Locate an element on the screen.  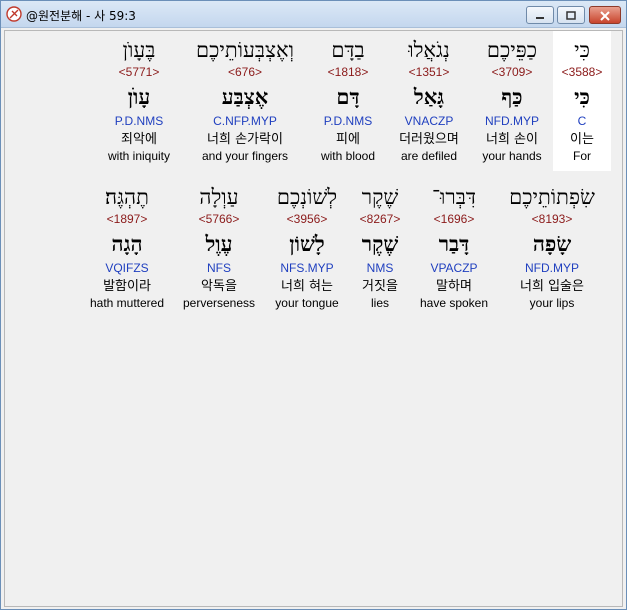
english-gloss: hath muttered is located at coordinates (127, 303).